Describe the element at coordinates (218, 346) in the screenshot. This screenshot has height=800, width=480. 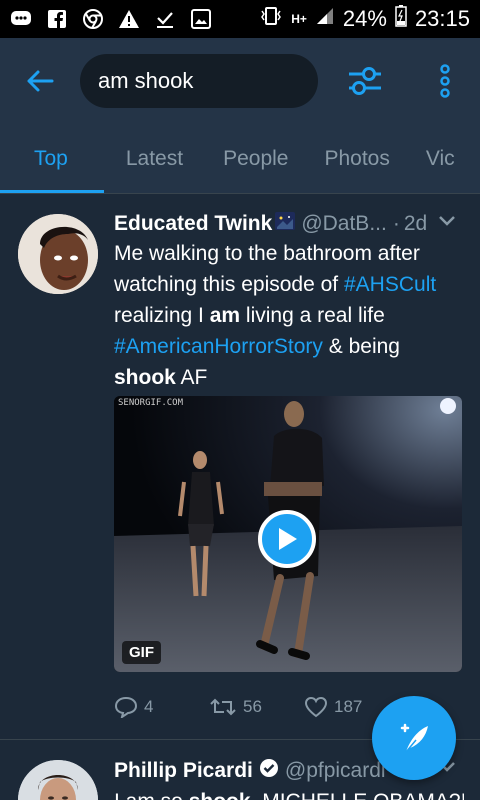
I see `hashtag-link: #AmericanHorrorStory` at that location.